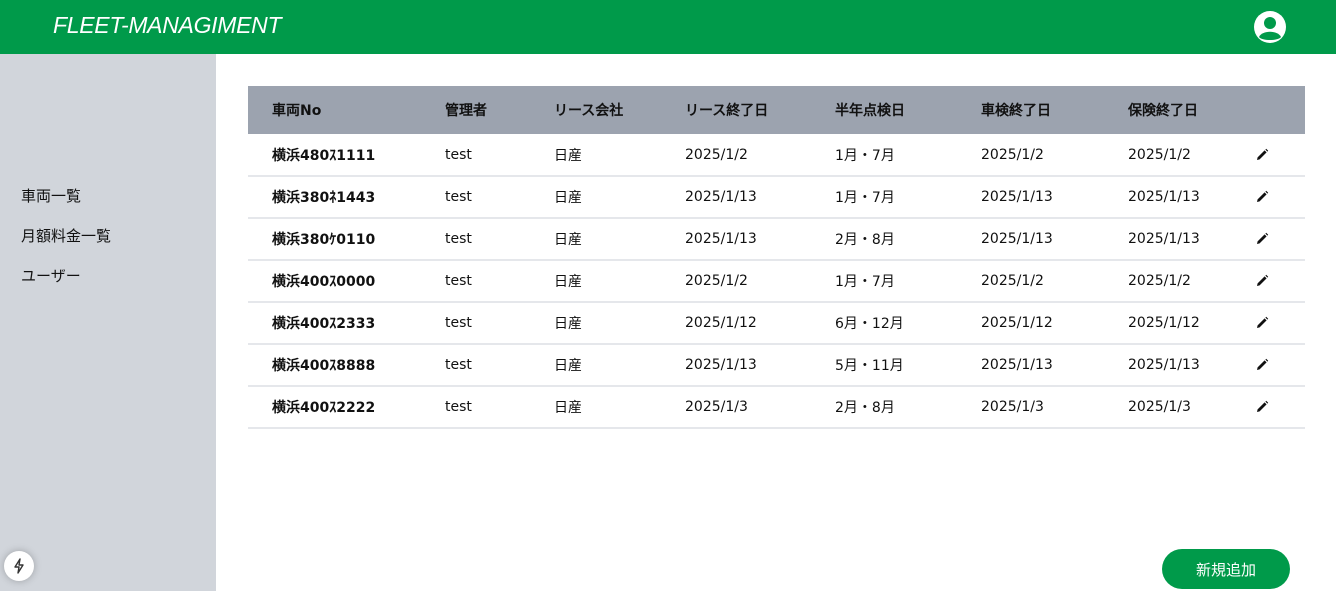 This screenshot has height=591, width=1336. What do you see at coordinates (776, 110) in the screenshot?
I see `table-header-row: 車両No 管理者 リース会社 リース終了日 半年点検日 車検終了日 保険終了日` at bounding box center [776, 110].